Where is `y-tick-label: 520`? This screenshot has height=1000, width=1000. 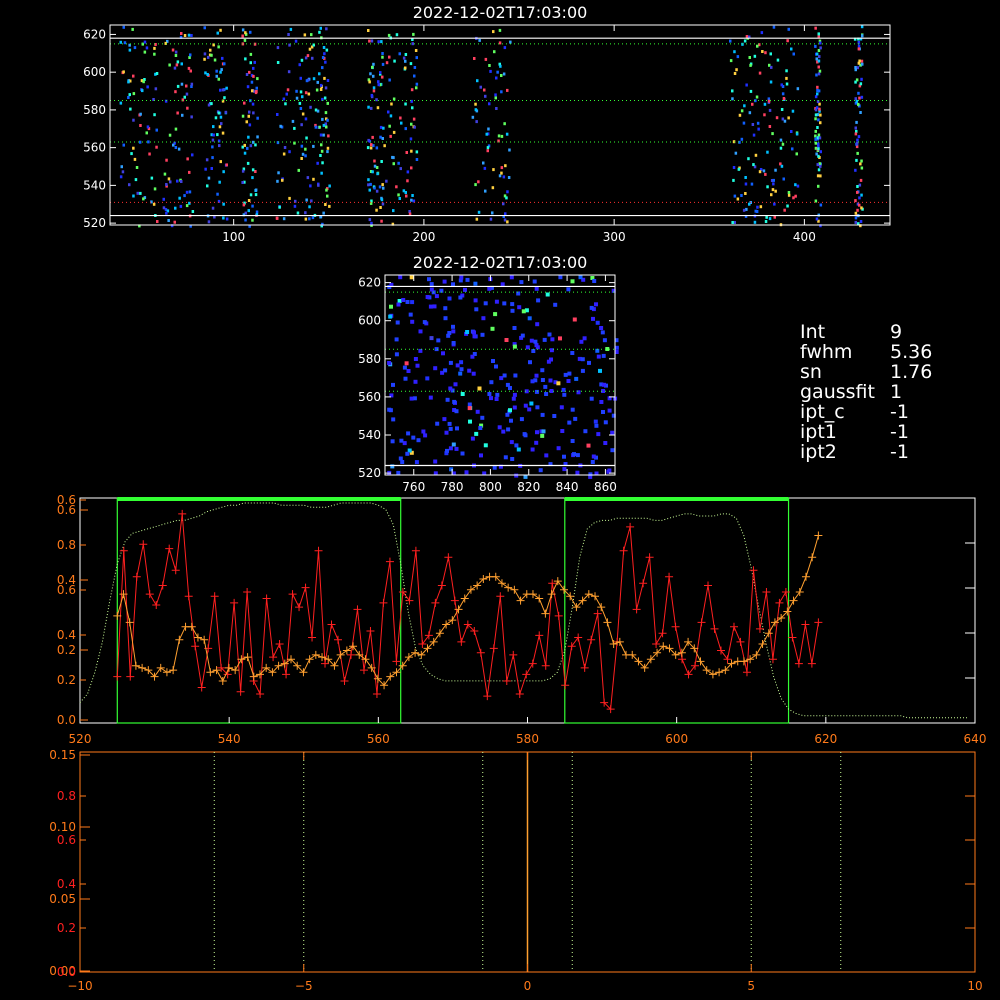
y-tick-label: 520 is located at coordinates (94, 223).